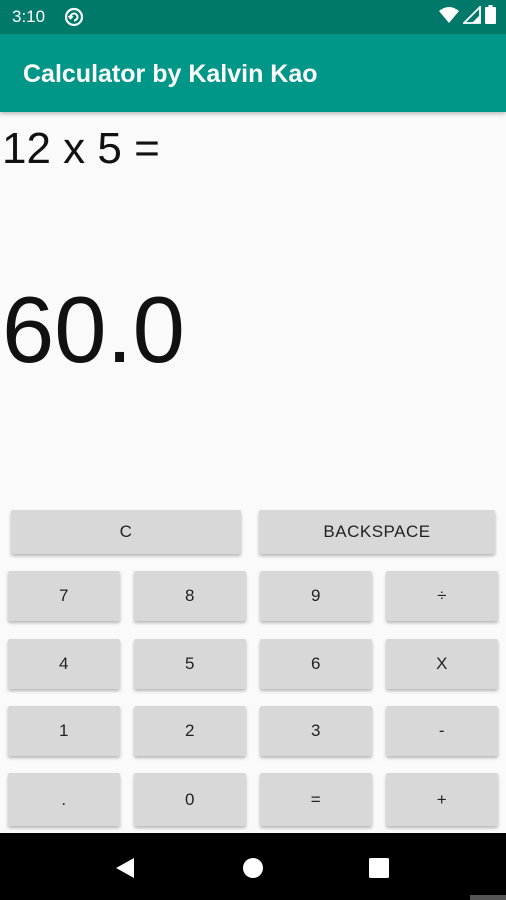  I want to click on one-button: 1, so click(64, 731).